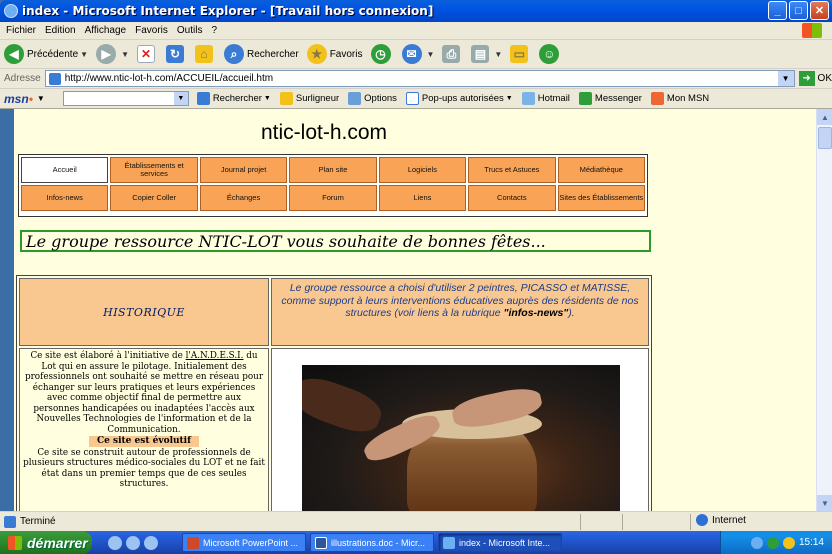 The width and height of the screenshot is (832, 554). What do you see at coordinates (46, 54) in the screenshot?
I see `back-button: ◀ Précédente ▼` at bounding box center [46, 54].